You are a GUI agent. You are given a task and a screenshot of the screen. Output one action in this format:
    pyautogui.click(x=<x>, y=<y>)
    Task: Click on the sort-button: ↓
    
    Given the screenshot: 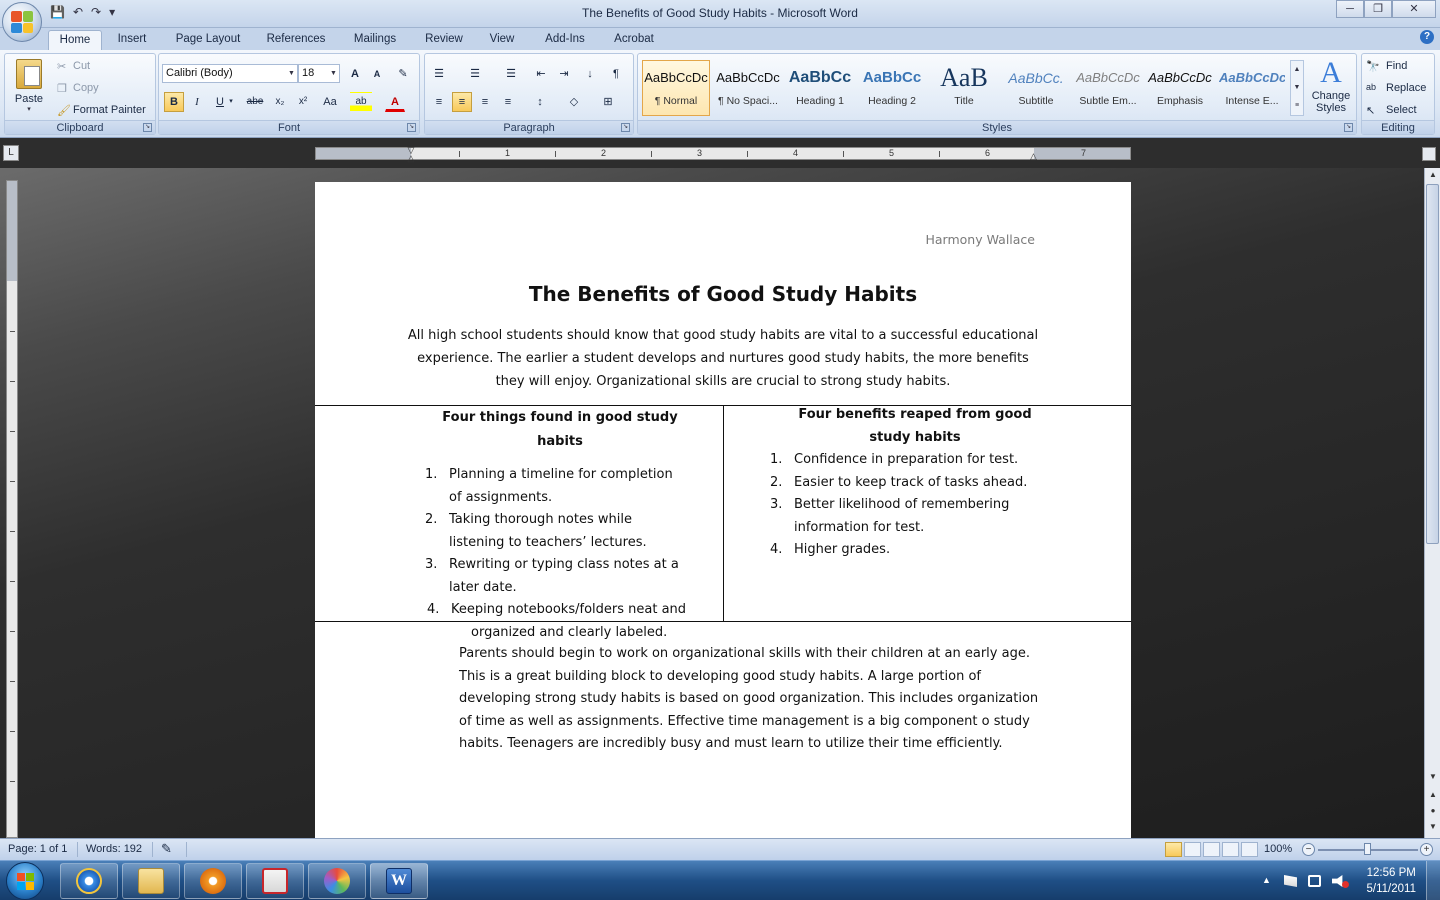 What is the action you would take?
    pyautogui.click(x=590, y=74)
    